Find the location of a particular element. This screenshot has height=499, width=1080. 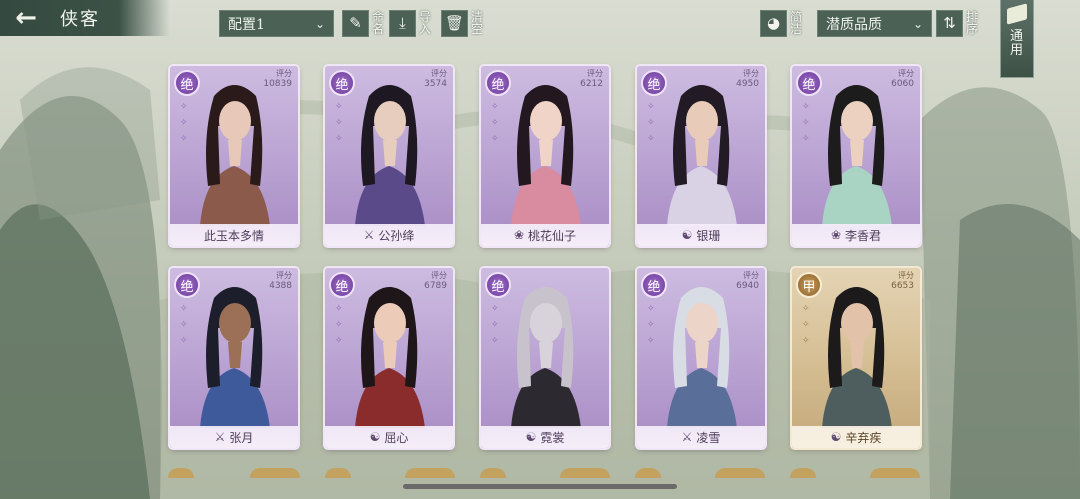

import-button: ⤓ 导入 is located at coordinates (411, 23).